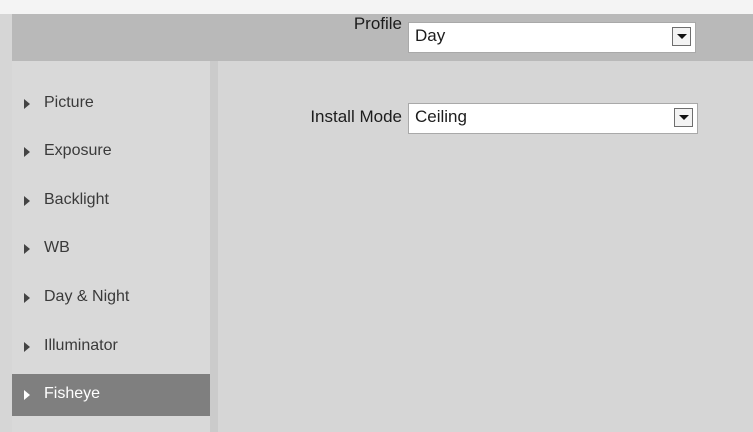 The image size is (753, 432). Describe the element at coordinates (553, 118) in the screenshot. I see `install-mode-select: Ceiling` at that location.